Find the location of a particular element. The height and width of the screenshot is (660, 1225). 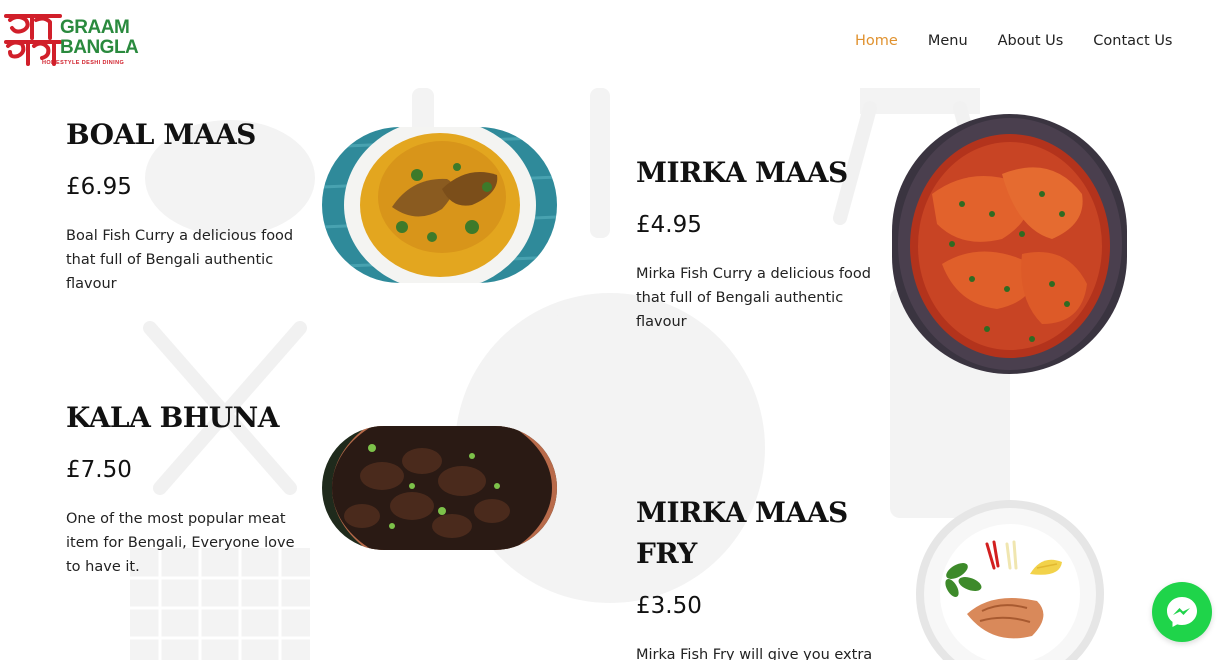

menu-item-title: MIRKA MAAS is located at coordinates (742, 172).